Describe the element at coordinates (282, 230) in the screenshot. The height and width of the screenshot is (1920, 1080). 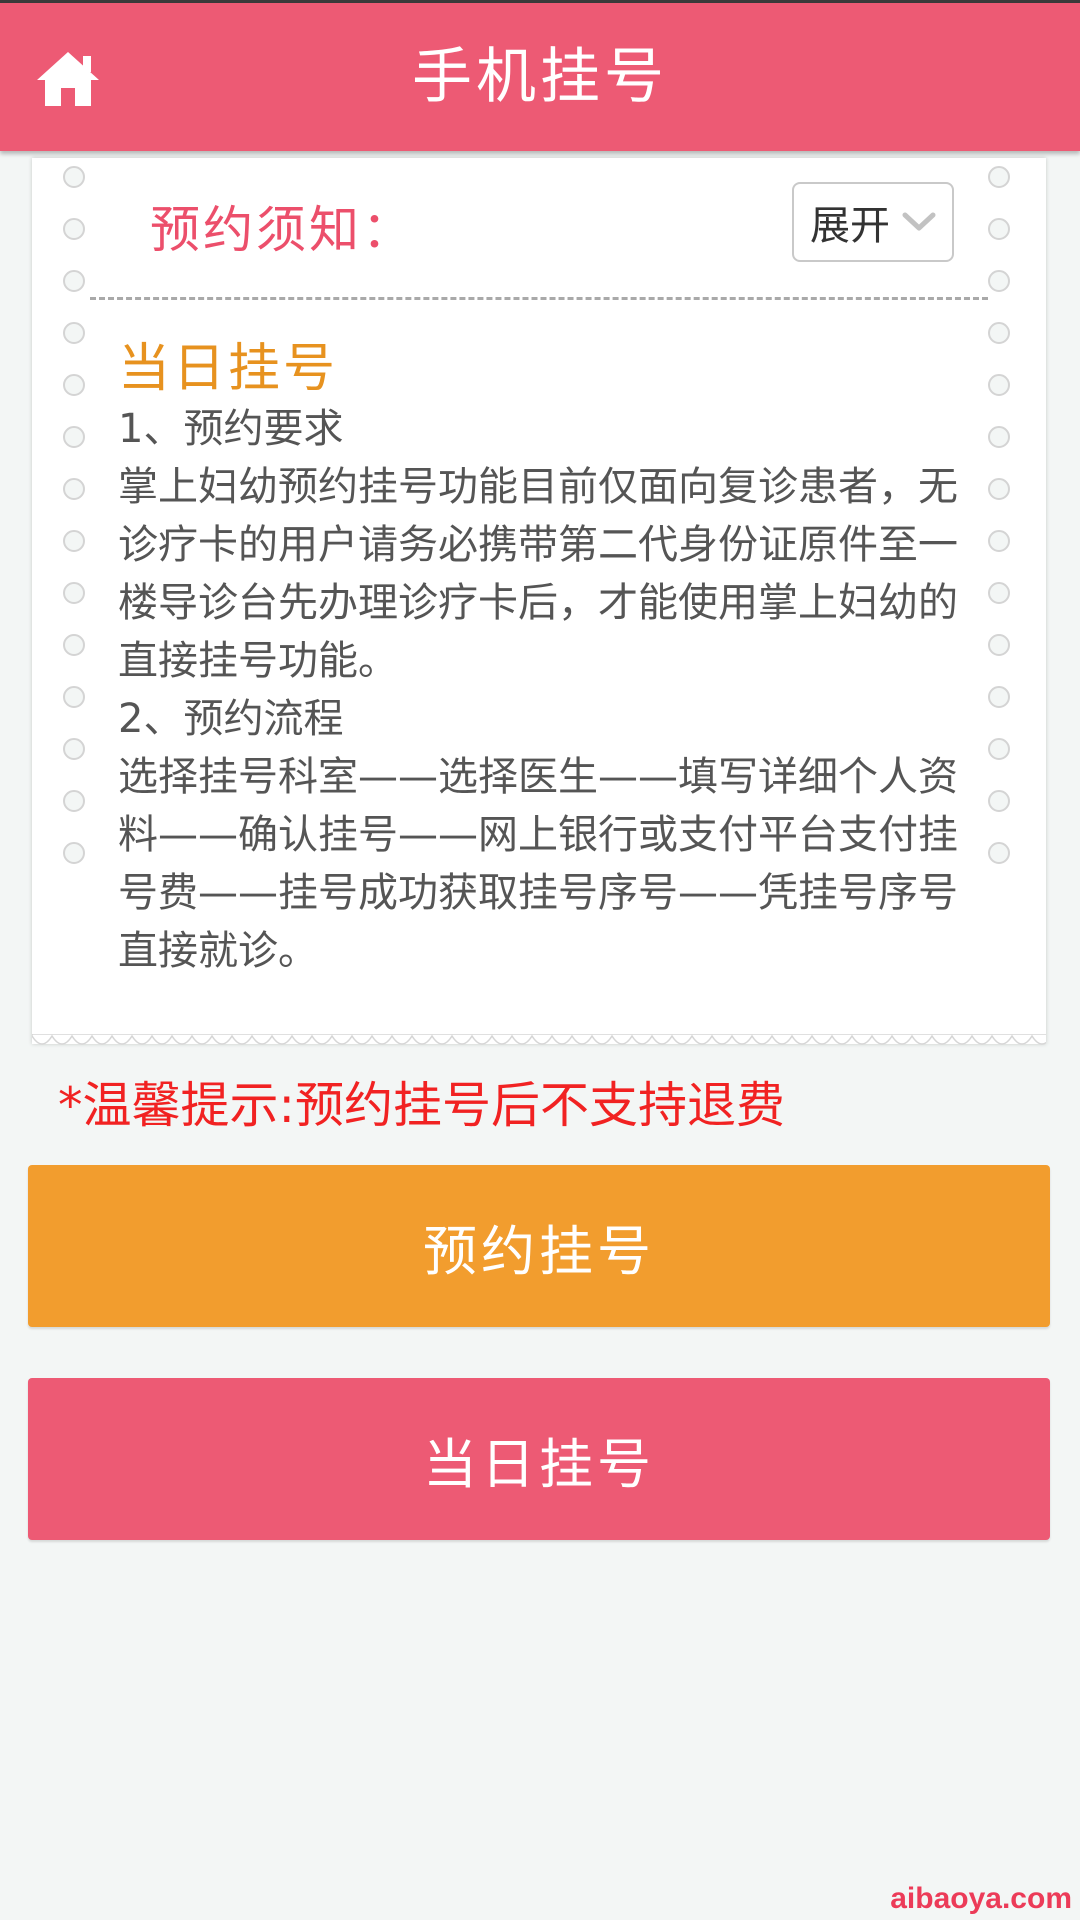
I see `notice-title: 预约须知：` at that location.